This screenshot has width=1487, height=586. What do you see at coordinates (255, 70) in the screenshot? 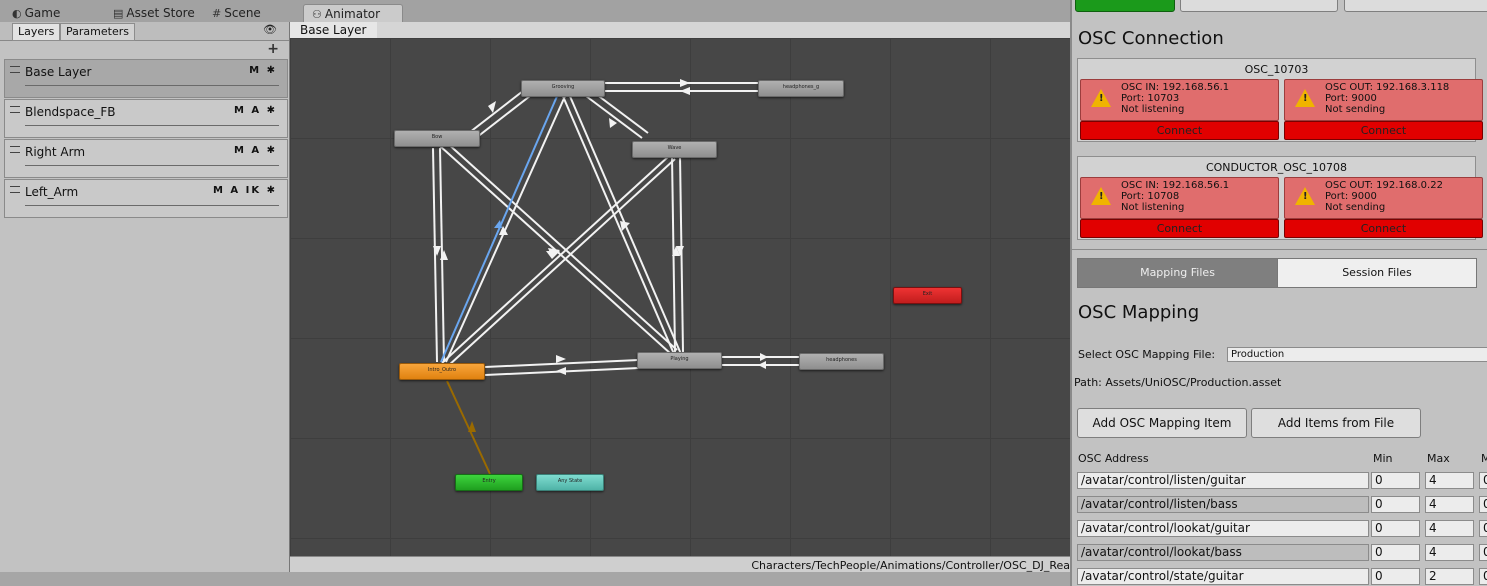
I see `layer-flag-text: M` at bounding box center [255, 70].